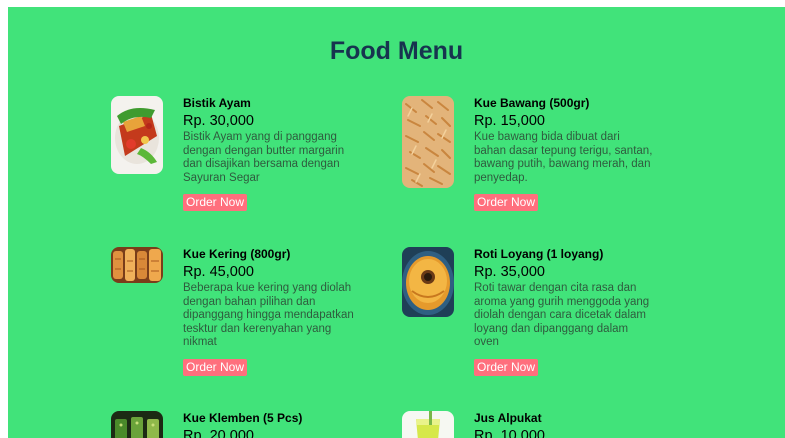 The image size is (785, 438). Describe the element at coordinates (532, 103) in the screenshot. I see `item-name: Kue Bawang (500gr)` at that location.